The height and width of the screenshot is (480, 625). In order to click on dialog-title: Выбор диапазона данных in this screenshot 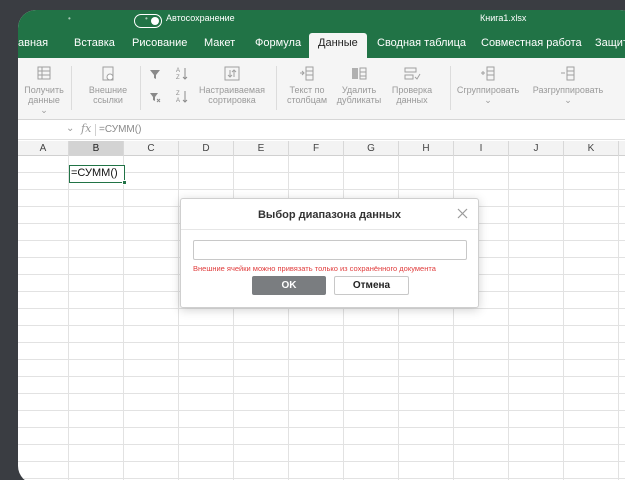, I will do `click(329, 215)`.